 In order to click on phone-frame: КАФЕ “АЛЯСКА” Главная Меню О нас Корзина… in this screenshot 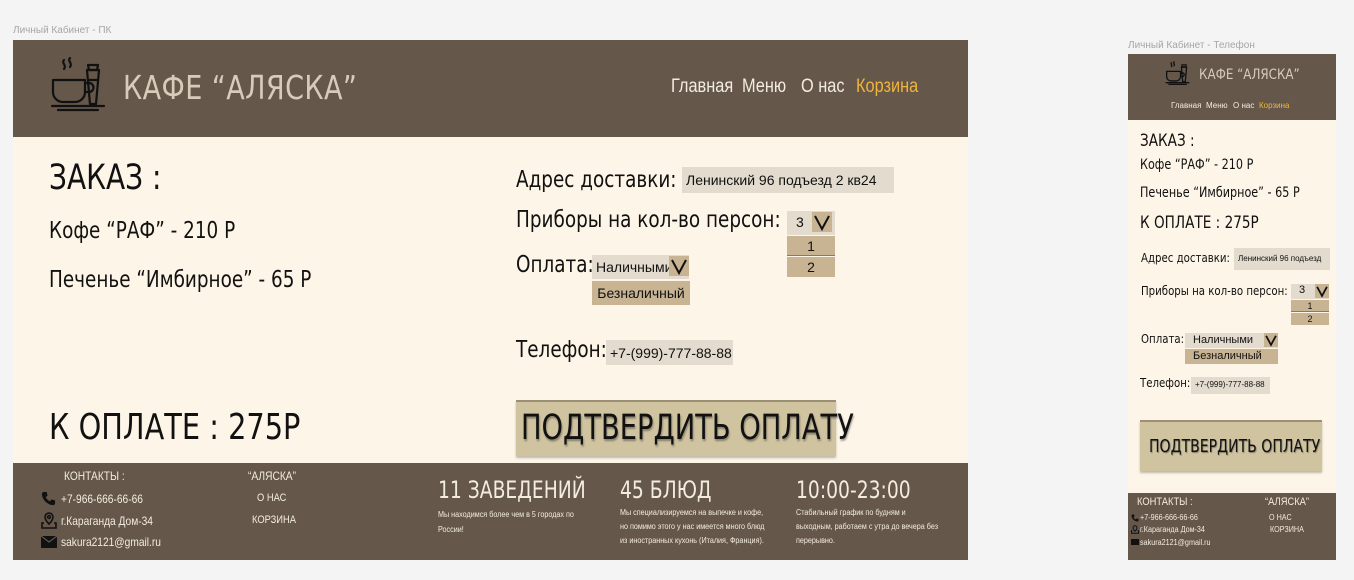, I will do `click(1232, 307)`.